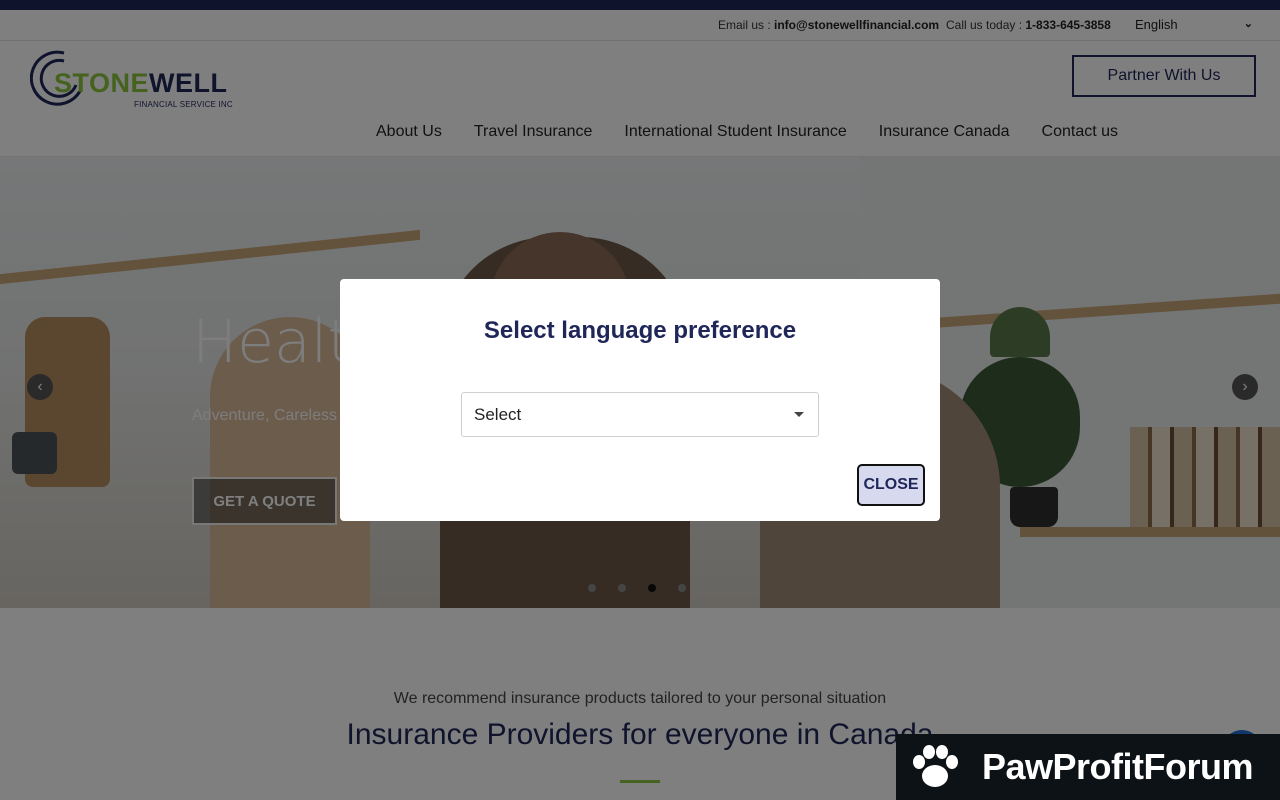  I want to click on language-modal: Select language preference Select CLOSE, so click(640, 400).